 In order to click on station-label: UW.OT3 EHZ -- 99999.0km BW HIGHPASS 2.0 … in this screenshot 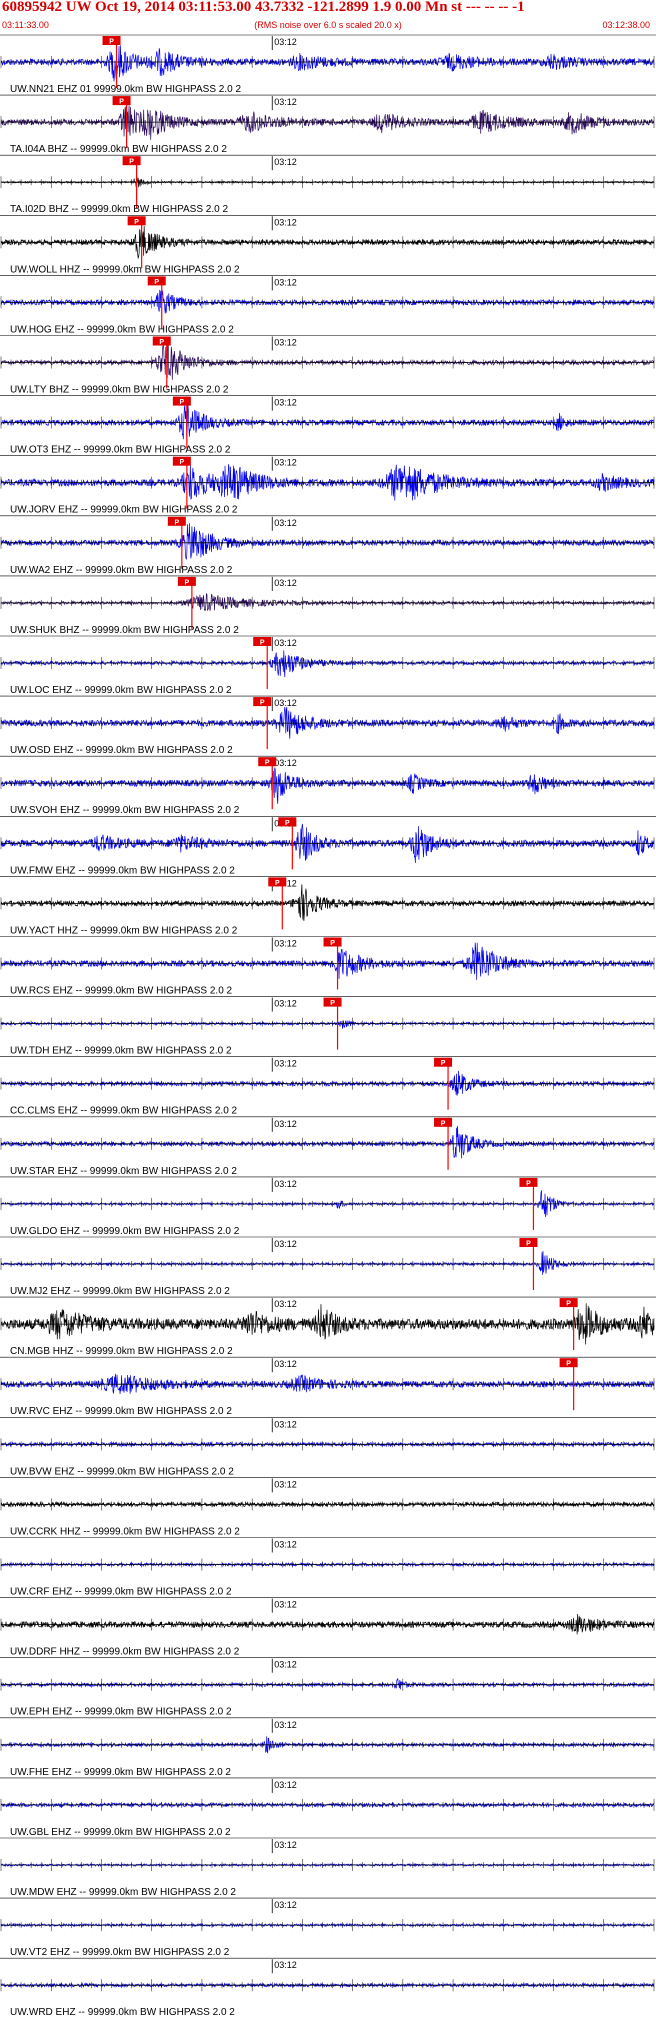, I will do `click(120, 450)`.